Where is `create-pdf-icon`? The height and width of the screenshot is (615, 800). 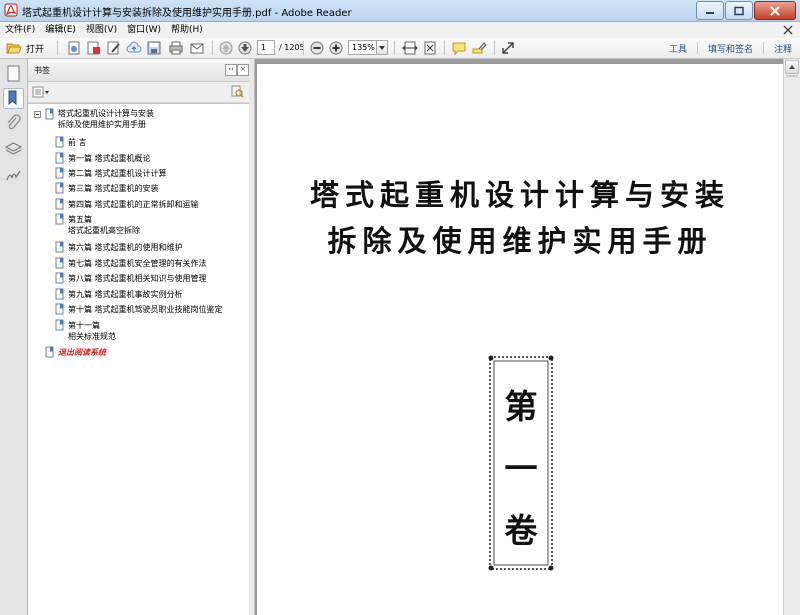 create-pdf-icon is located at coordinates (74, 48).